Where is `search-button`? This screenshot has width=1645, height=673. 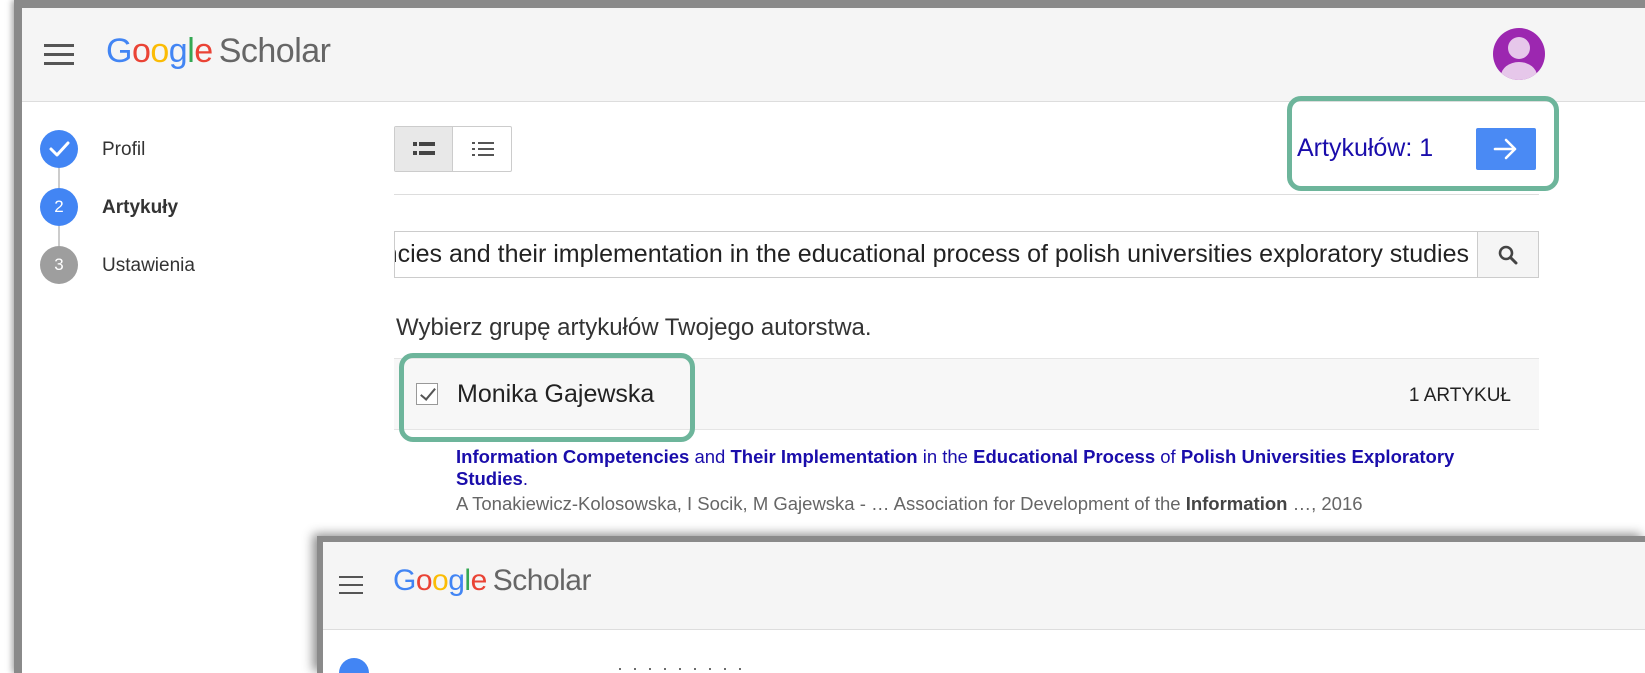
search-button is located at coordinates (1508, 254).